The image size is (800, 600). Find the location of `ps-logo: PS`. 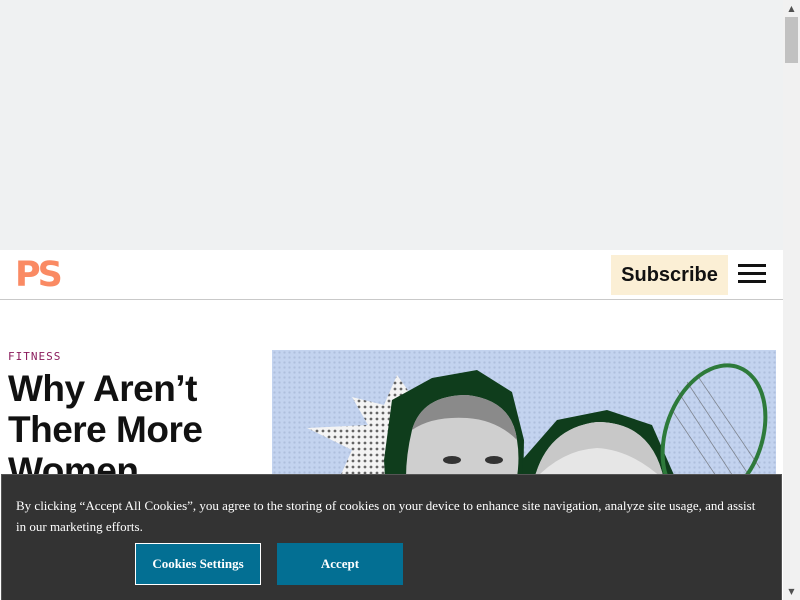

ps-logo: PS is located at coordinates (39, 275).